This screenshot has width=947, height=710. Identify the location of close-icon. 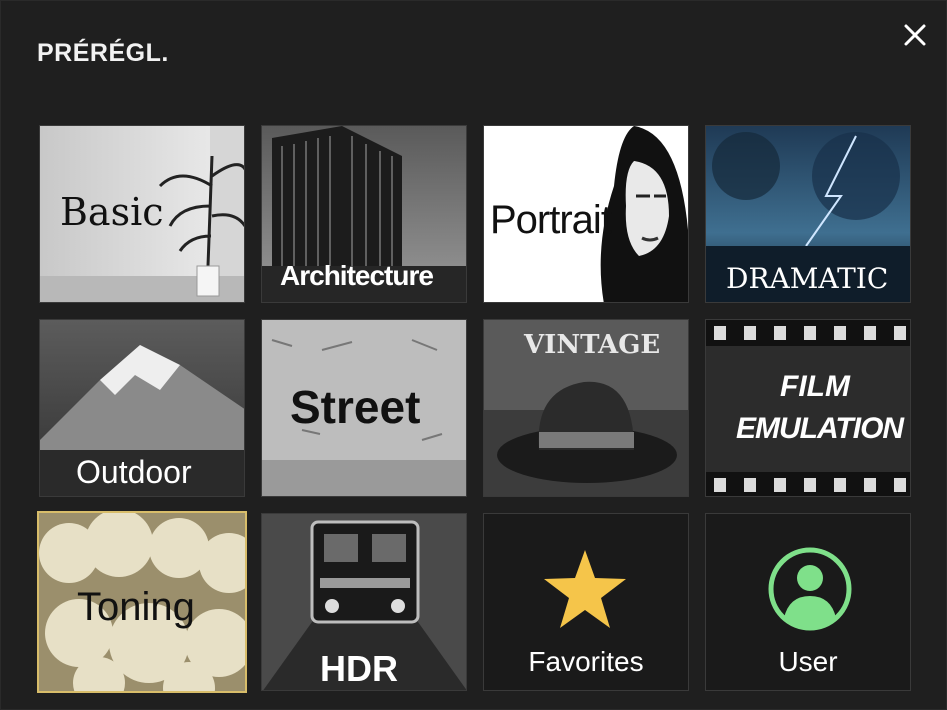
(915, 35).